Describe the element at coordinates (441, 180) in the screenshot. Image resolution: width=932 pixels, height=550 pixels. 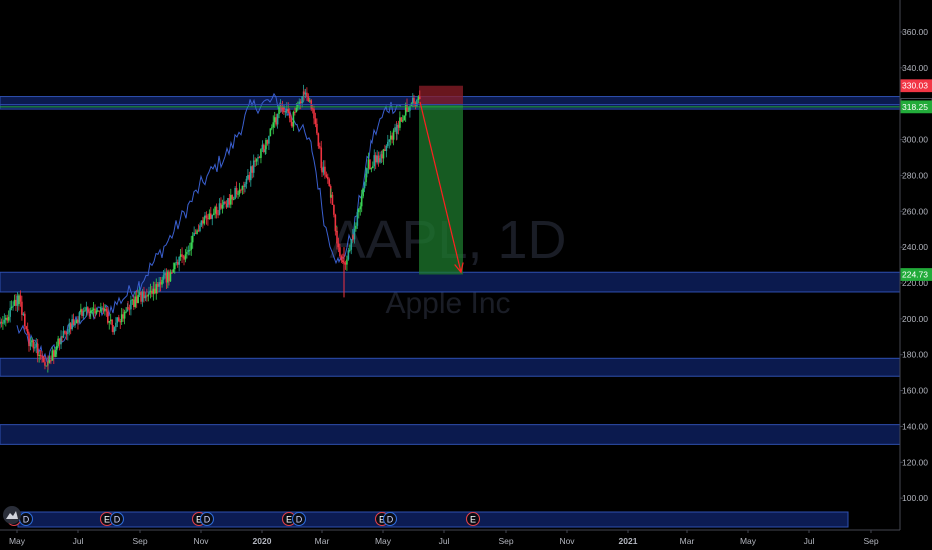
I see `short-position-tool` at that location.